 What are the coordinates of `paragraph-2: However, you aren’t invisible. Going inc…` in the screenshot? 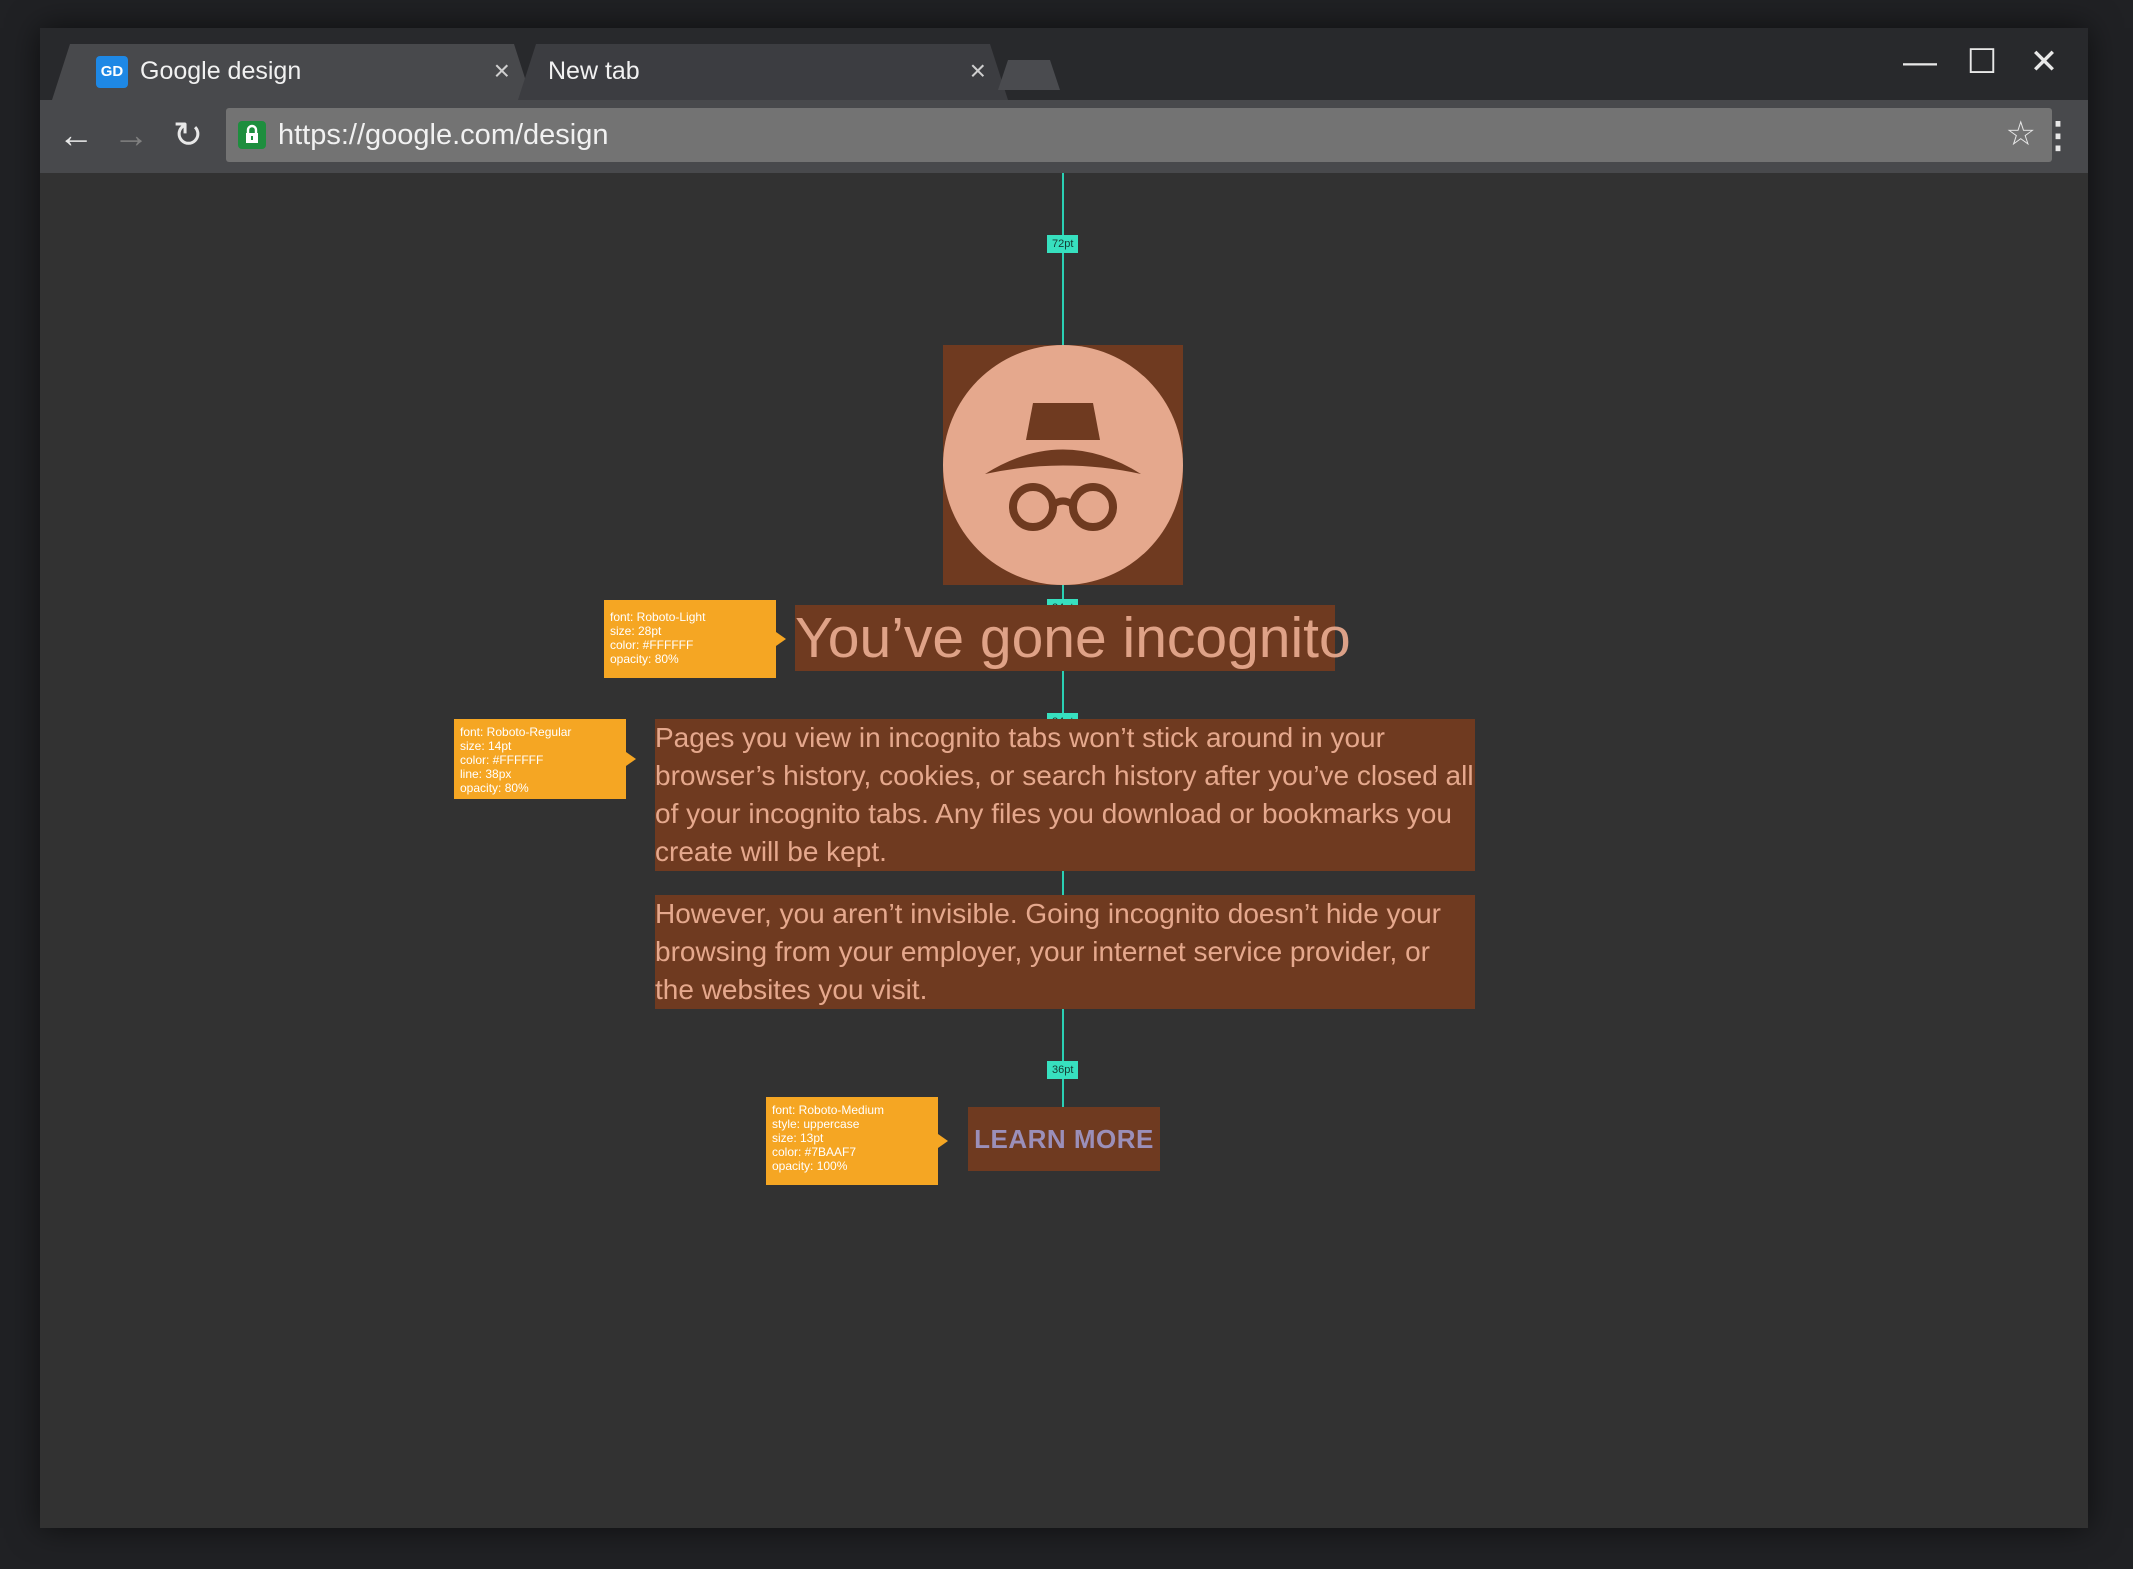 It's located at (1048, 951).